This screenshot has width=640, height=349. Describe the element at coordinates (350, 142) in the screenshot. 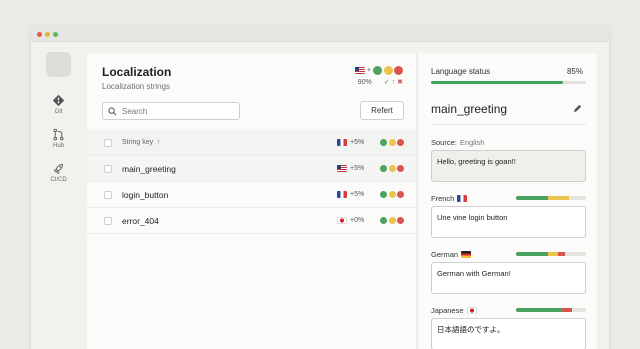

I see `header-delta: +5%` at that location.